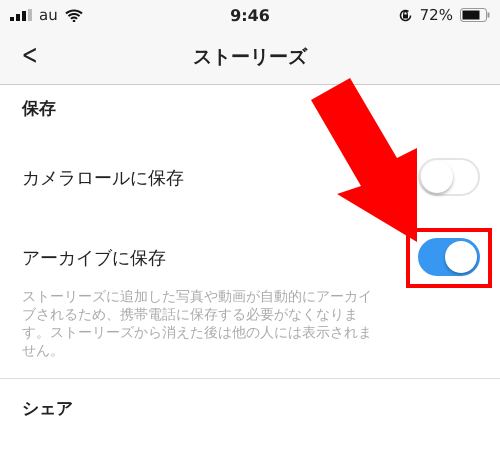  I want to click on clock-time: 9:46, so click(250, 15).